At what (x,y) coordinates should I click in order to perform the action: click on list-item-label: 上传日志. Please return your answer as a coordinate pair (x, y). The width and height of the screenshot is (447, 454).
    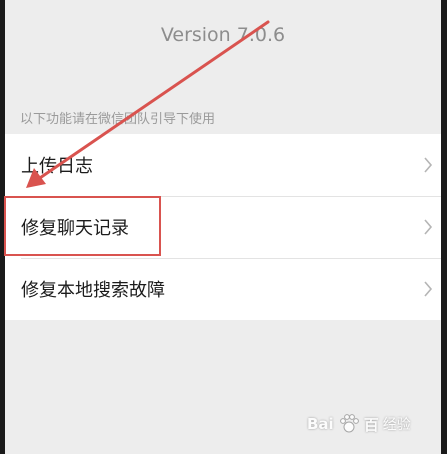
    Looking at the image, I should click on (57, 166).